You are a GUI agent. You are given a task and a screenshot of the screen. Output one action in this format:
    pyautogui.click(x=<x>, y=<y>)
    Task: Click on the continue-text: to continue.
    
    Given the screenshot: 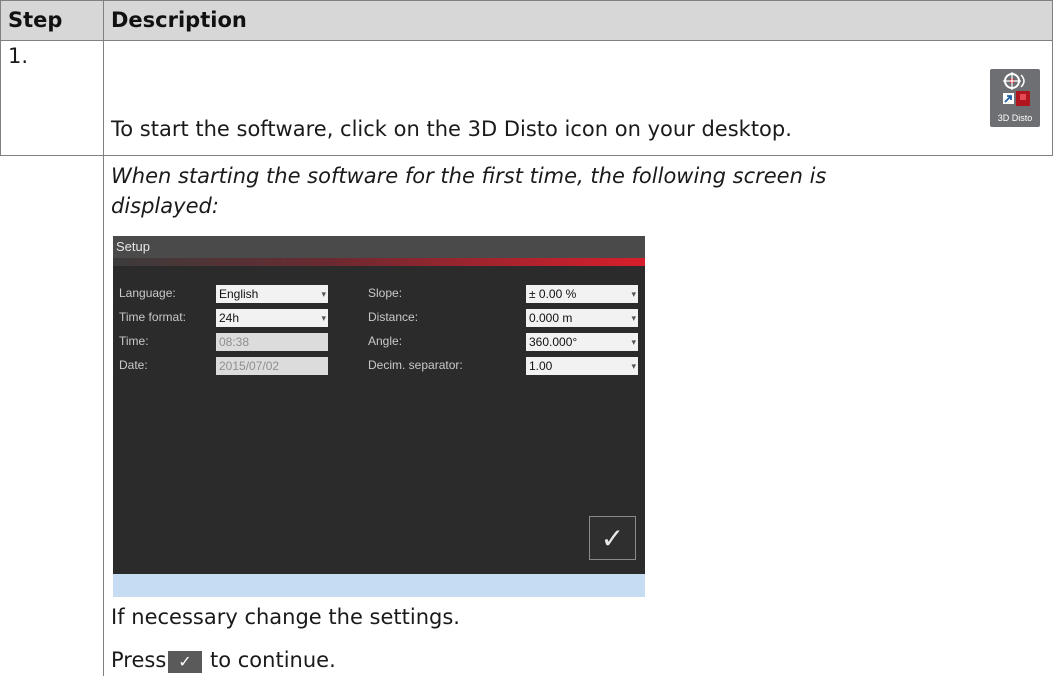 What is the action you would take?
    pyautogui.click(x=273, y=660)
    